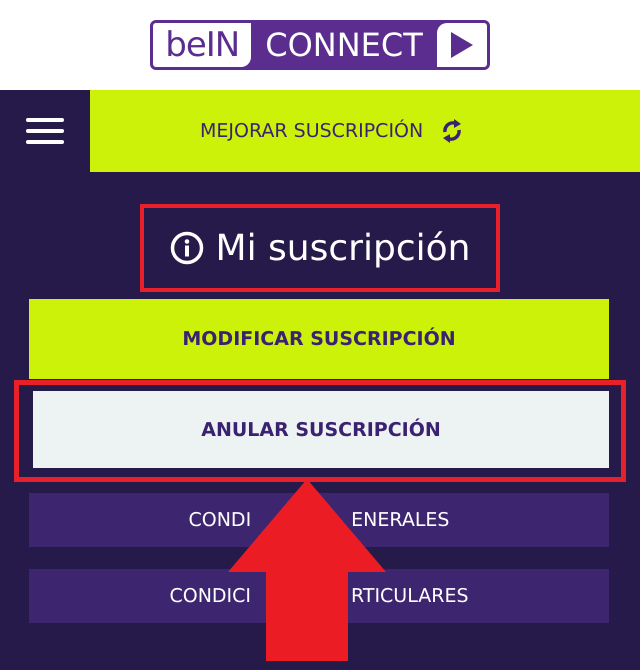 This screenshot has width=640, height=670. I want to click on logo-product: CONNECT, so click(344, 45).